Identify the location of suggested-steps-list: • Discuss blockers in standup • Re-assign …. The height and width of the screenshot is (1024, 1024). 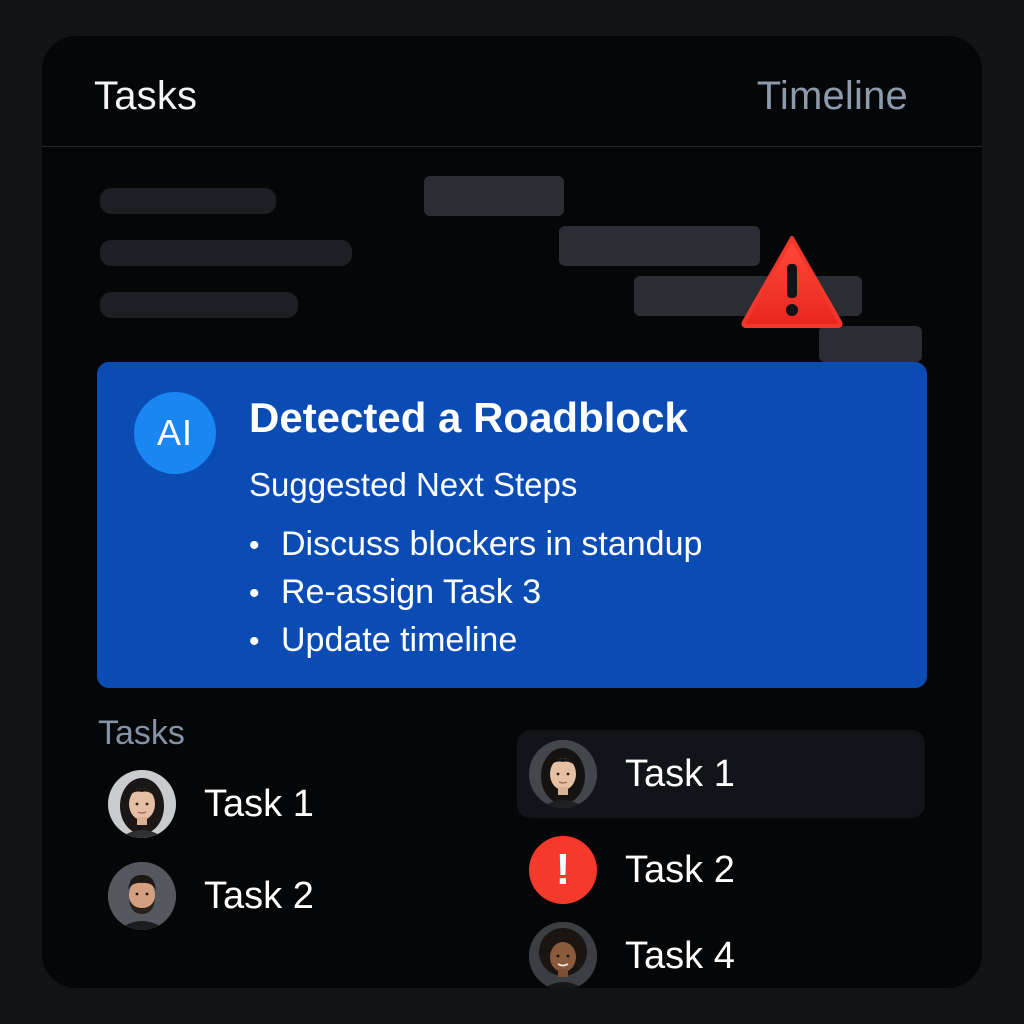
(475, 592).